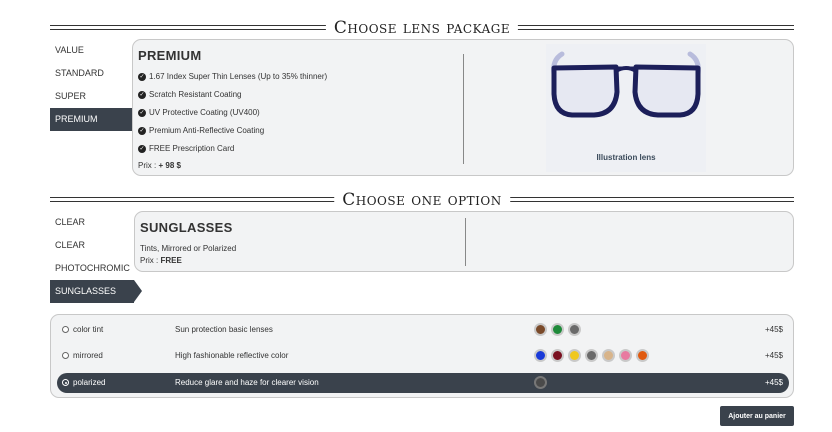  Describe the element at coordinates (186, 227) in the screenshot. I see `option-title: SUNGLASSES` at that location.